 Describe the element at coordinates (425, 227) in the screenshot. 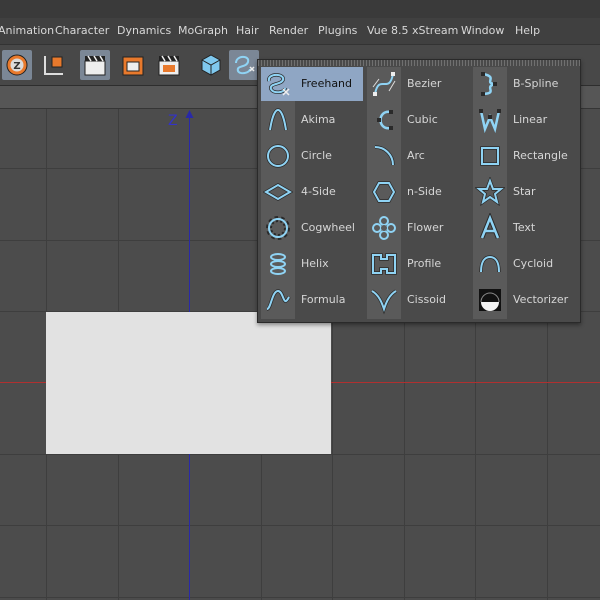

I see `spline-item-label: Flower` at that location.